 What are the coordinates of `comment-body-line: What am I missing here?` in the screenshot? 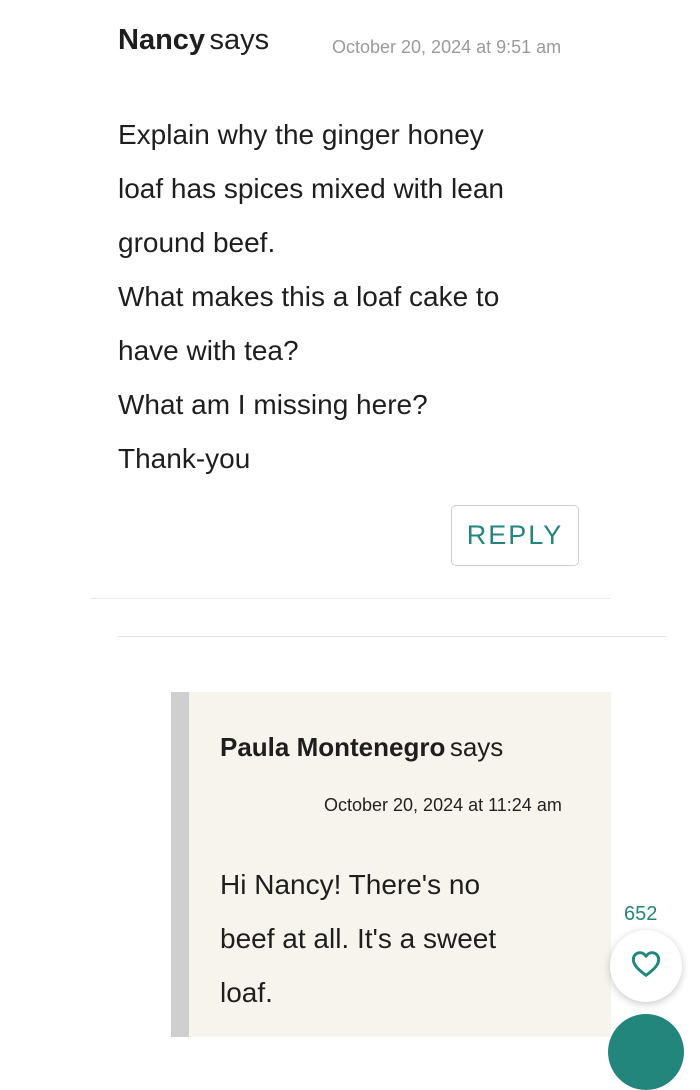 It's located at (273, 404).